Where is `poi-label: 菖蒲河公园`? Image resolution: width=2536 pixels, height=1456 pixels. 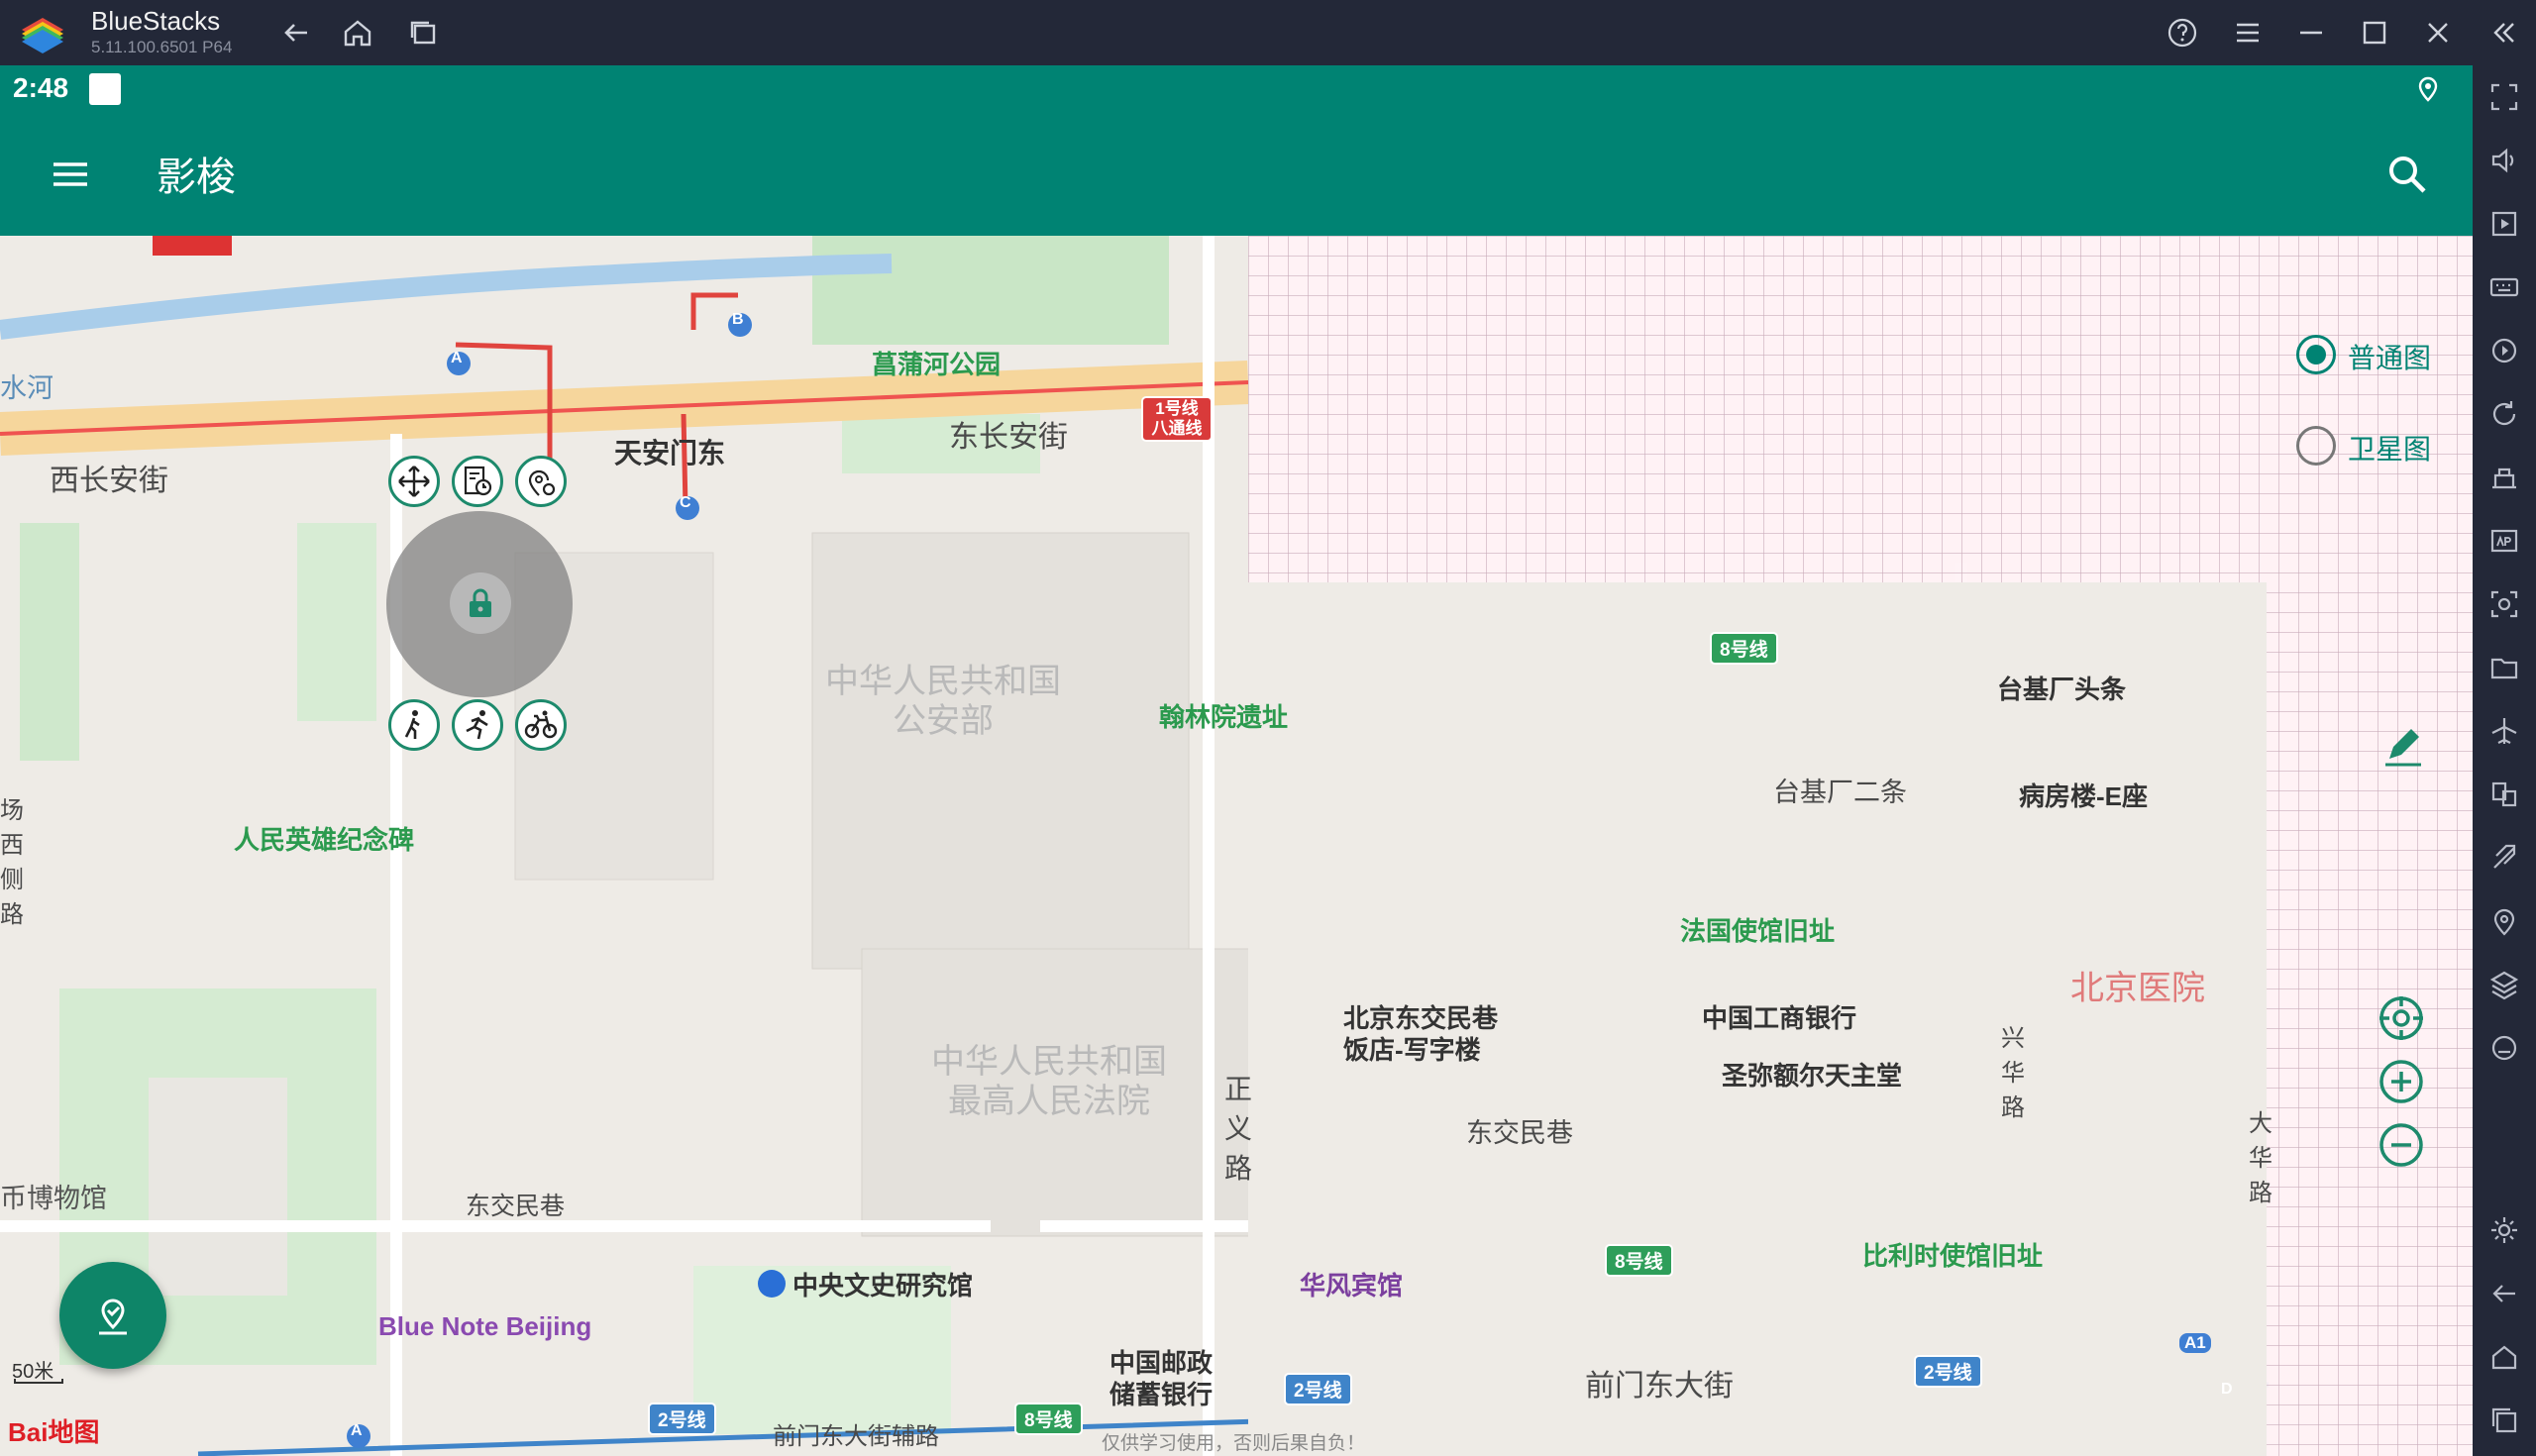 poi-label: 菖蒲河公园 is located at coordinates (936, 363).